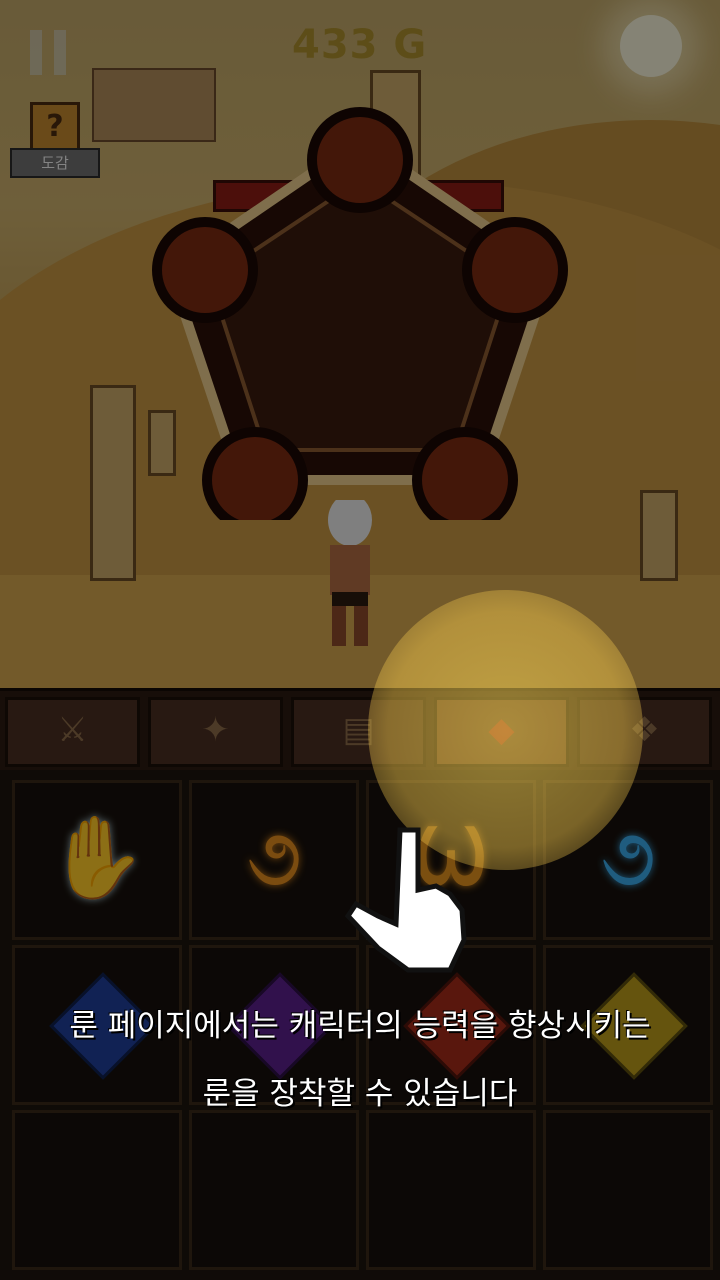 This screenshot has height=1280, width=720. What do you see at coordinates (360, 1026) in the screenshot?
I see `tutorial-text-line1: 룬 페이지에서는 캐릭터의 능력을 향상시키는` at bounding box center [360, 1026].